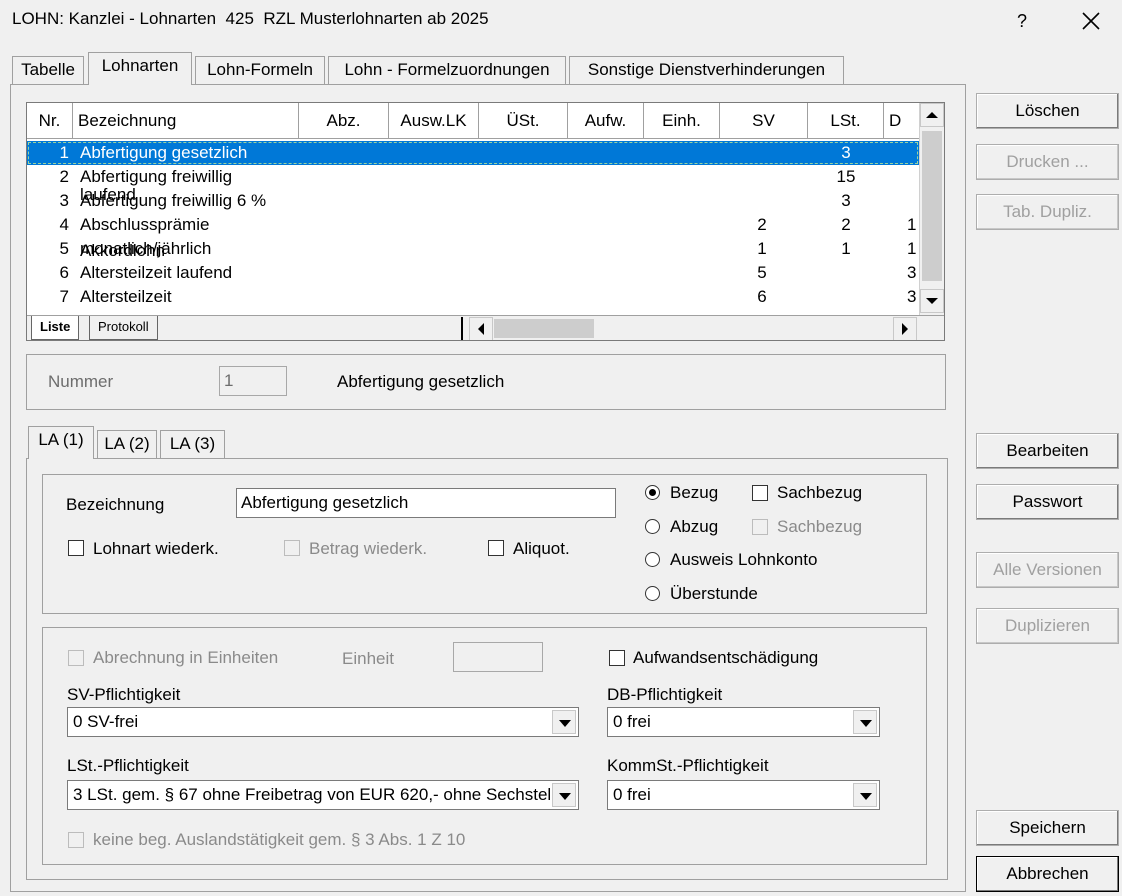 This screenshot has width=1122, height=896. I want to click on sv-pflichtigkeit-value: 0 SV-frei, so click(106, 721).